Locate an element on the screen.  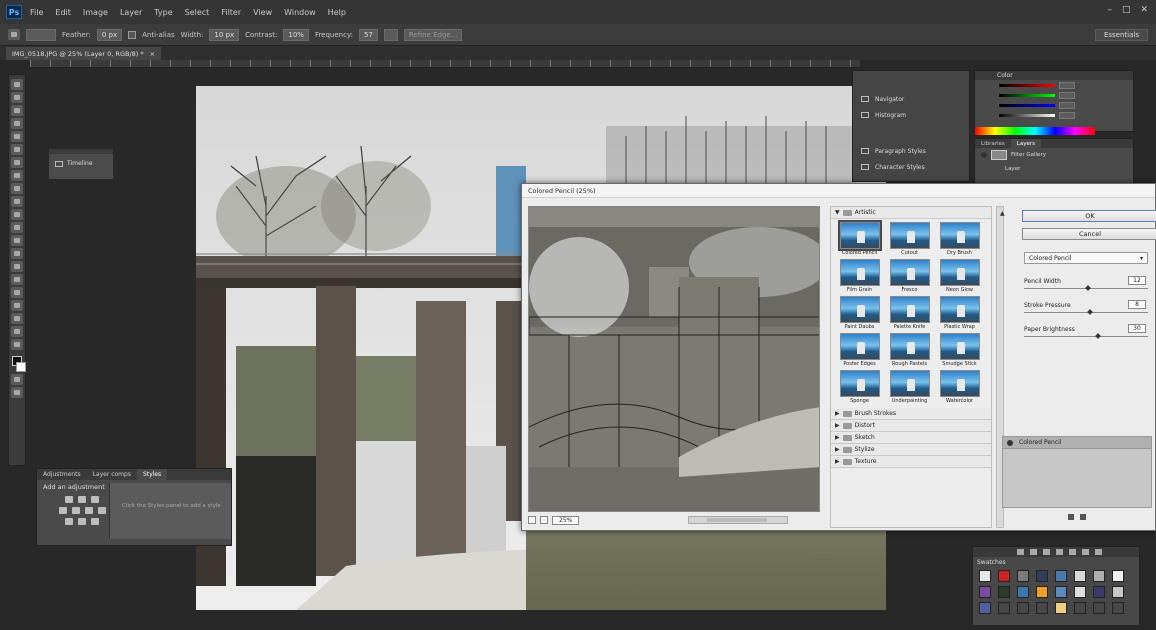
panel-item-character-styles: Character Styles is located at coordinates (911, 167).